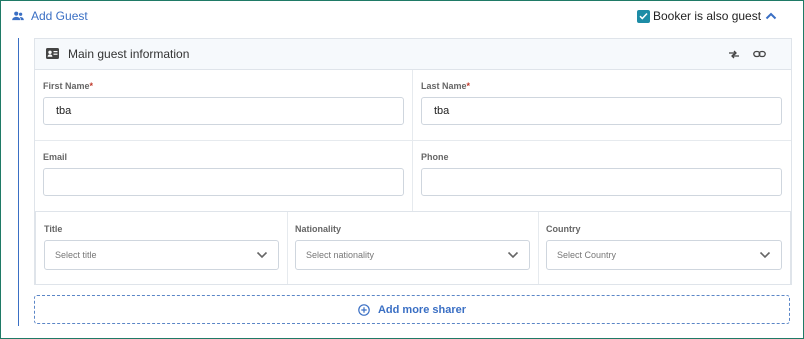 The height and width of the screenshot is (339, 804). What do you see at coordinates (59, 16) in the screenshot?
I see `add-guest-label: Add Guest` at bounding box center [59, 16].